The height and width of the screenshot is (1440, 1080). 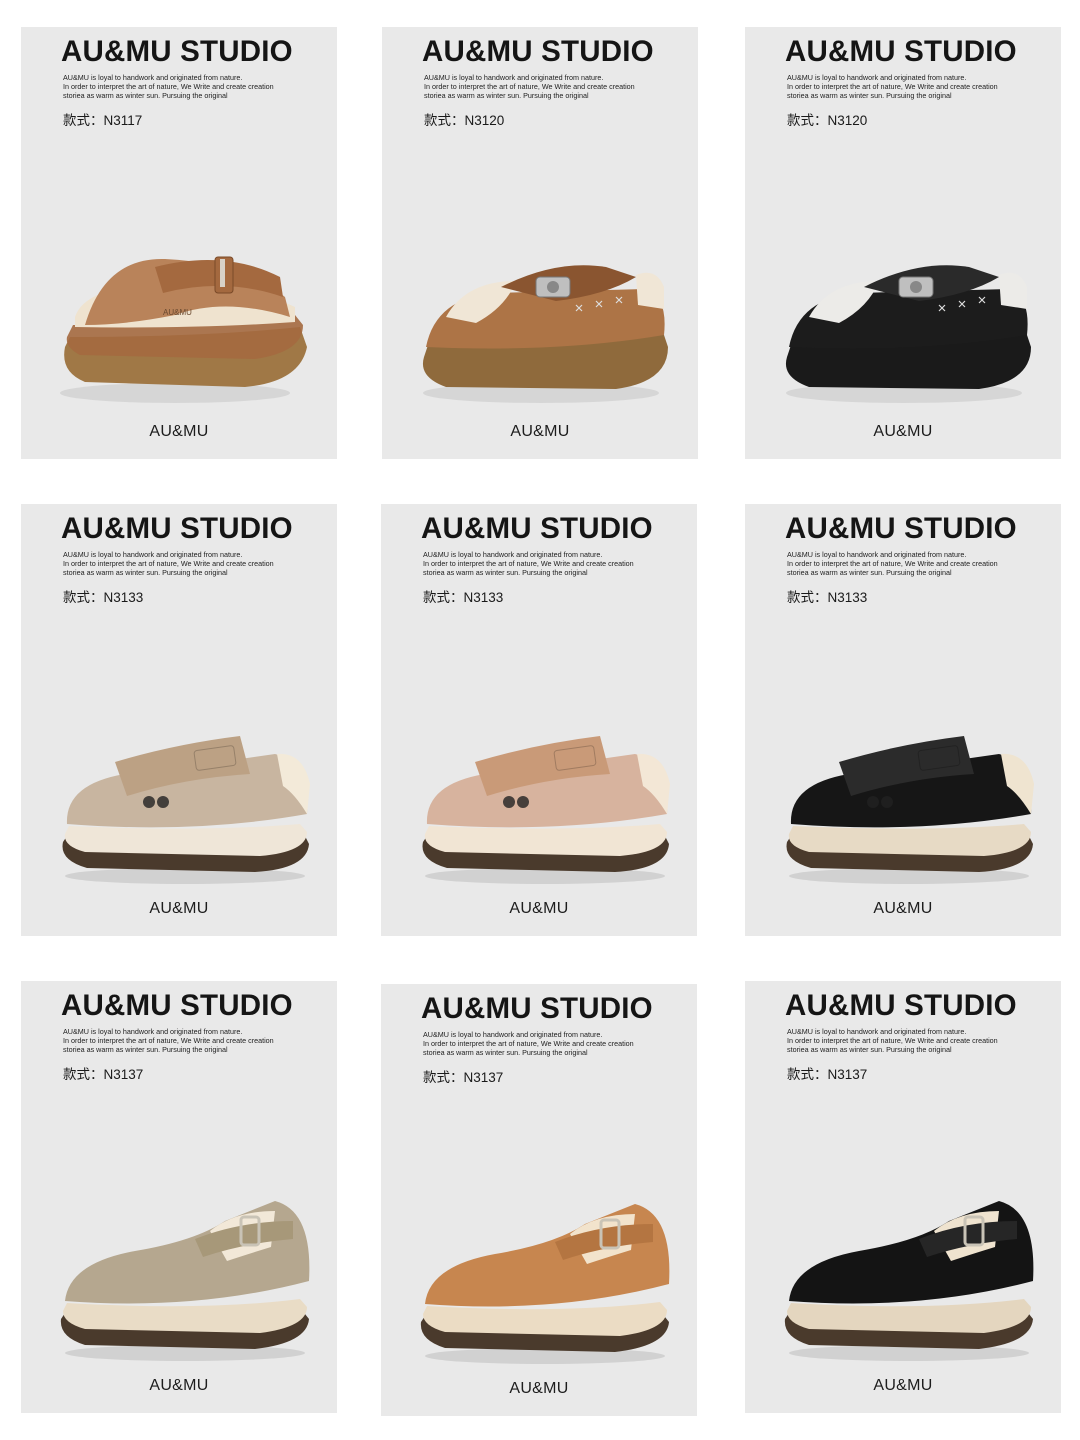 I want to click on svg-text: AU&MU, so click(x=177, y=312).